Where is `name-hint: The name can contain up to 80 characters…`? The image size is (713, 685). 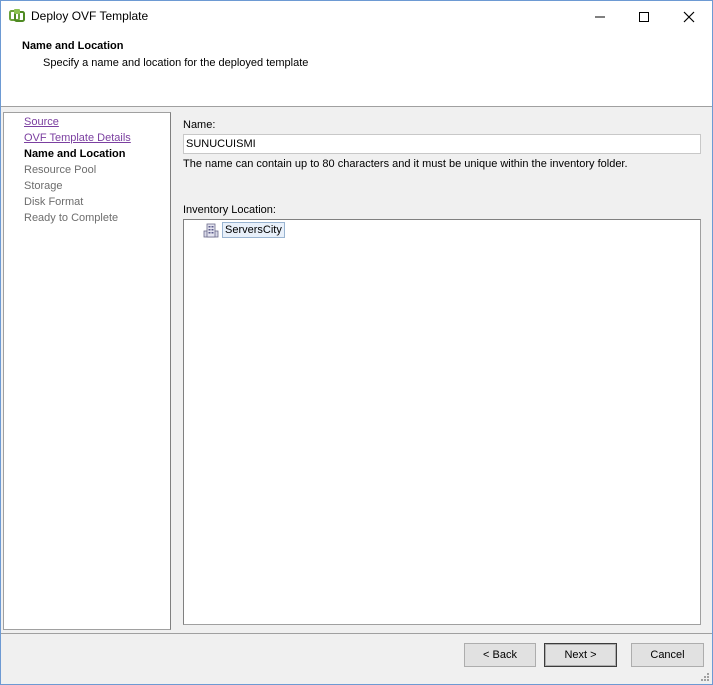 name-hint: The name can contain up to 80 characters… is located at coordinates (405, 164).